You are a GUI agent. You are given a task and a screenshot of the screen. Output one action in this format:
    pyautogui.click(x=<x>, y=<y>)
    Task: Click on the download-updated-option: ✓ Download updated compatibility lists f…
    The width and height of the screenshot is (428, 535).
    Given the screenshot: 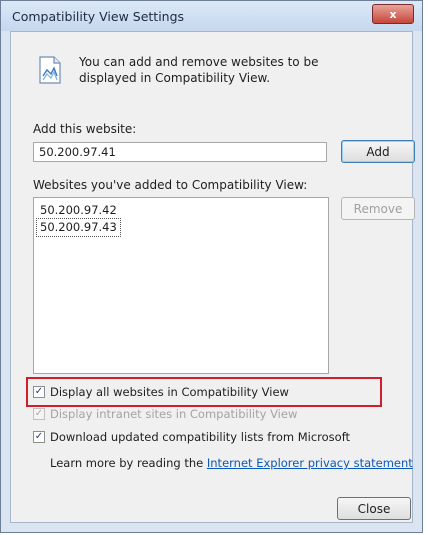 What is the action you would take?
    pyautogui.click(x=191, y=437)
    